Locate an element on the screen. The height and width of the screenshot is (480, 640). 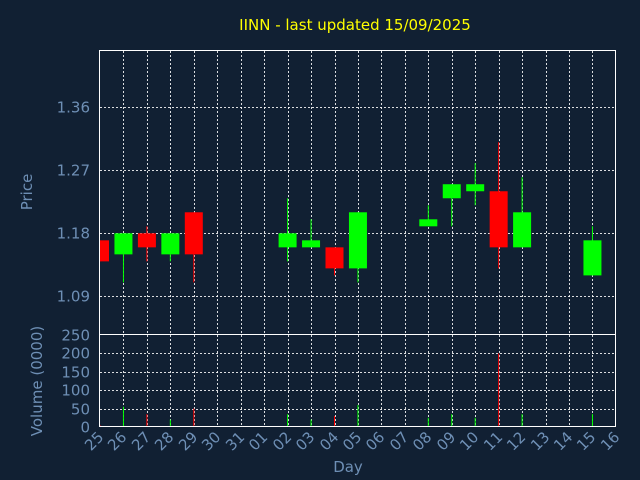
x-tick-label: 01 is located at coordinates (258, 441).